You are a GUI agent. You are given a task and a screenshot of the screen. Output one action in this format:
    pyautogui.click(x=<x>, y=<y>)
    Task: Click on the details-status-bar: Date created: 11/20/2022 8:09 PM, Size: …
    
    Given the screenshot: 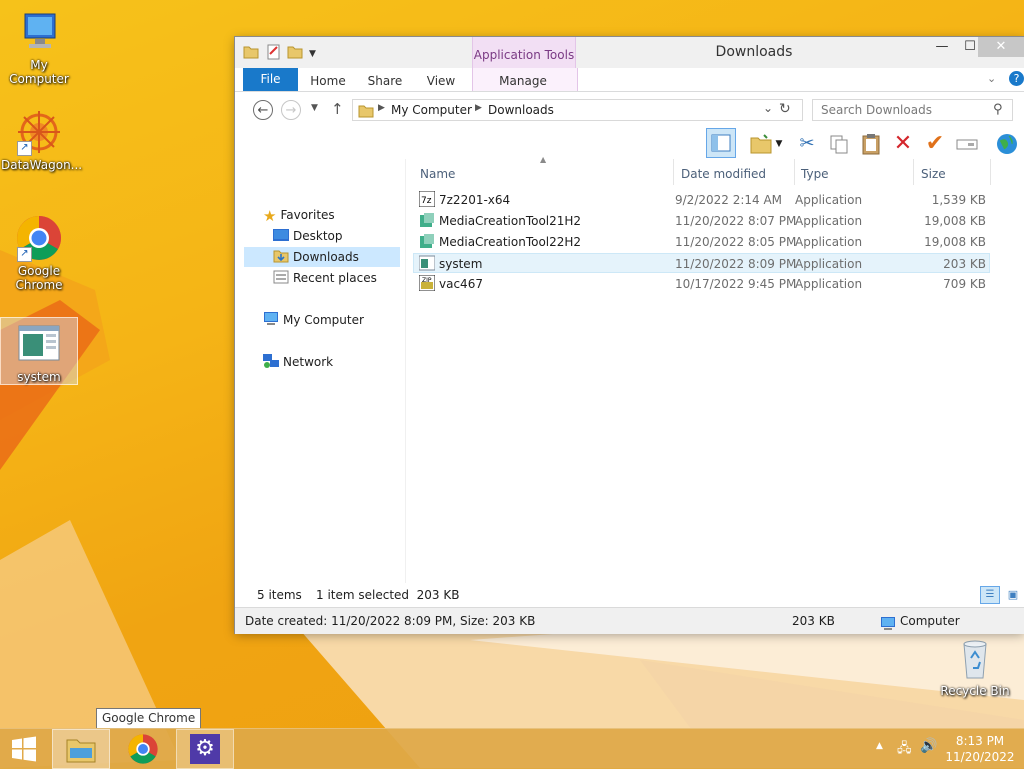 What is the action you would take?
    pyautogui.click(x=629, y=620)
    